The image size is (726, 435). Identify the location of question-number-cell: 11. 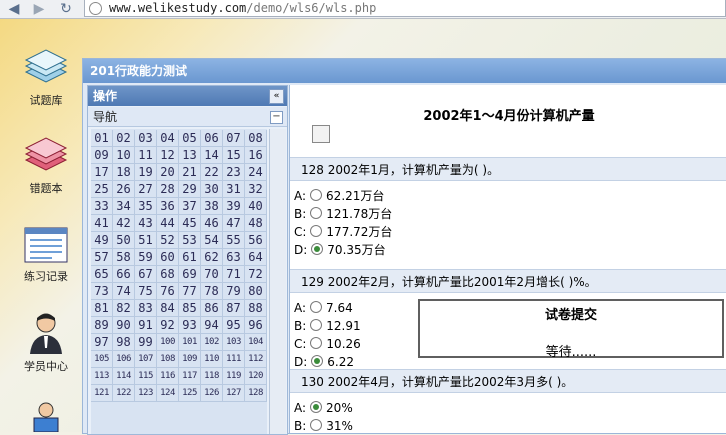
(146, 155).